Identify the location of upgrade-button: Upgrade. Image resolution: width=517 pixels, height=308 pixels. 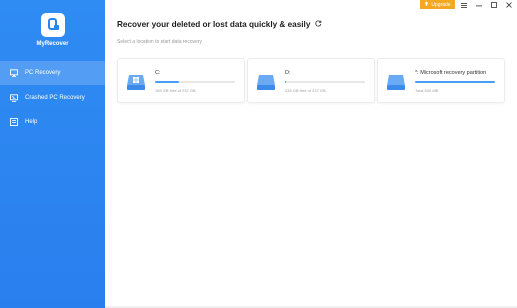
(437, 4).